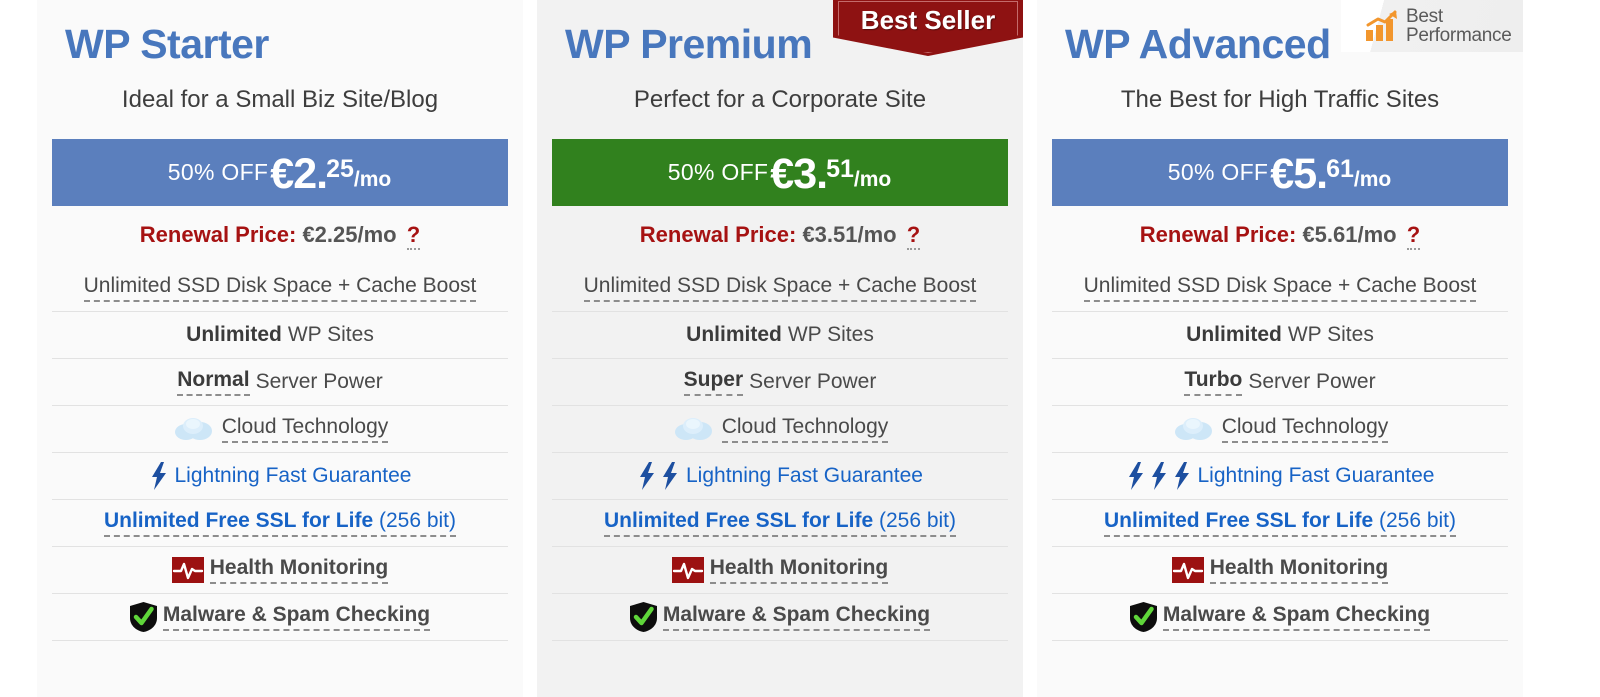 This screenshot has height=697, width=1600. I want to click on best-seller-badge: Best Seller, so click(928, 28).